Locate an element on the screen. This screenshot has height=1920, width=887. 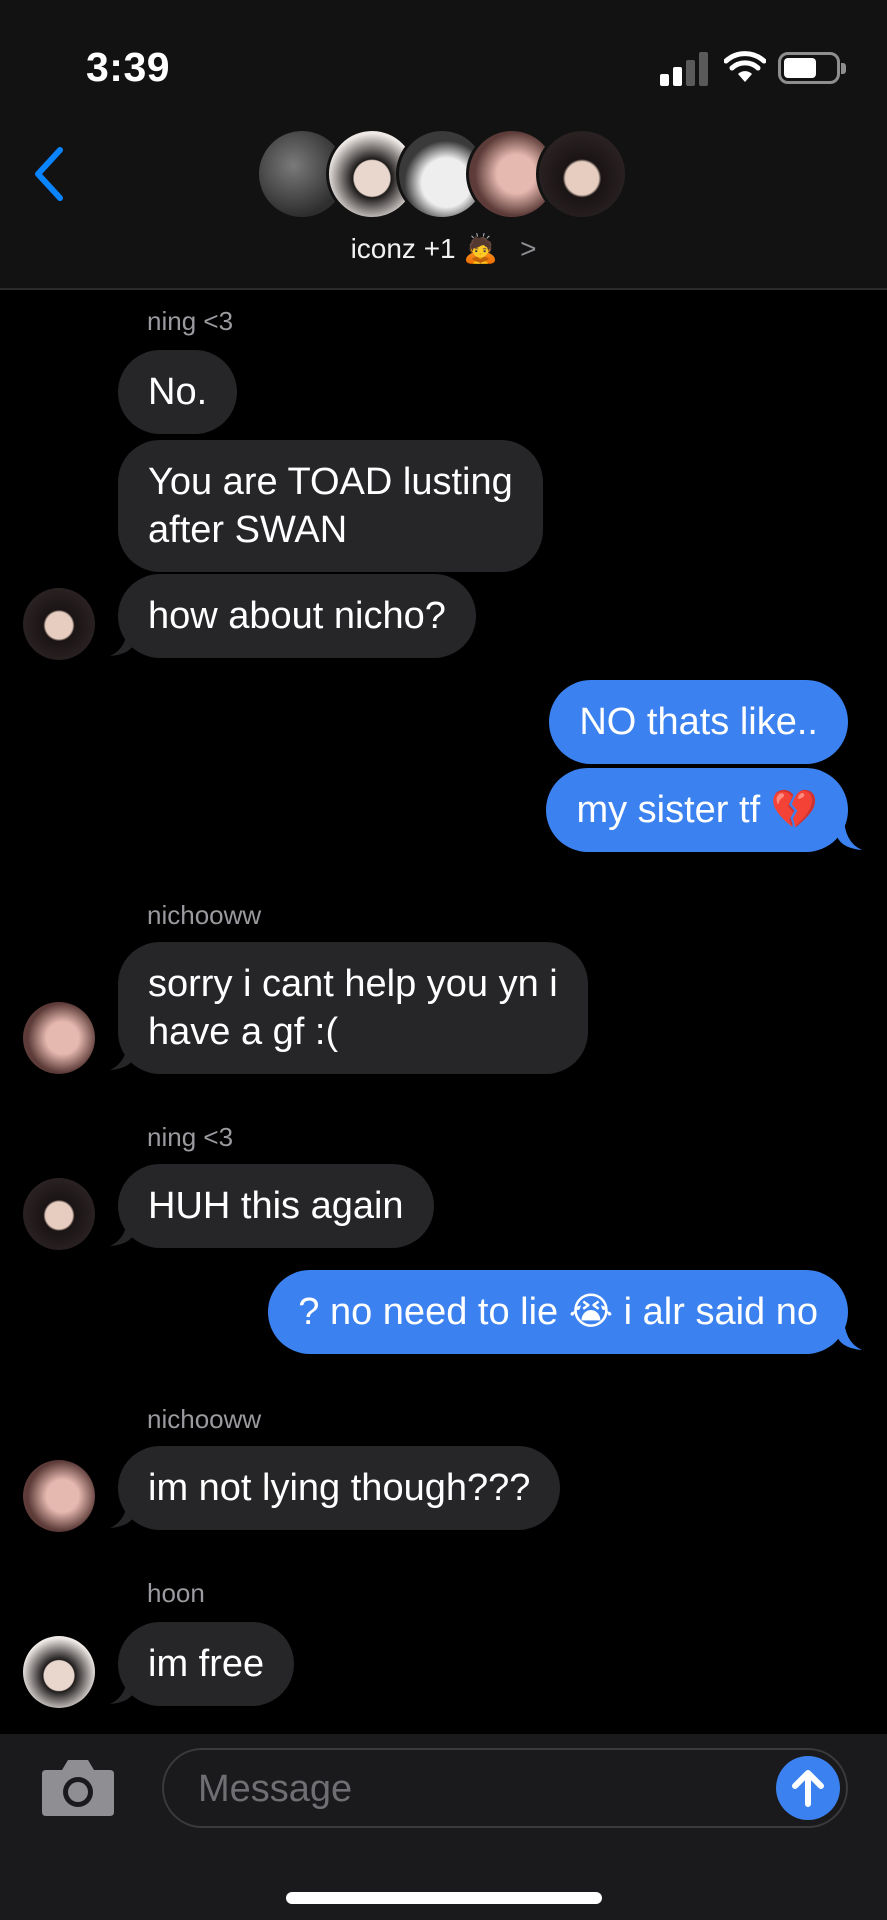
send-button is located at coordinates (808, 1788).